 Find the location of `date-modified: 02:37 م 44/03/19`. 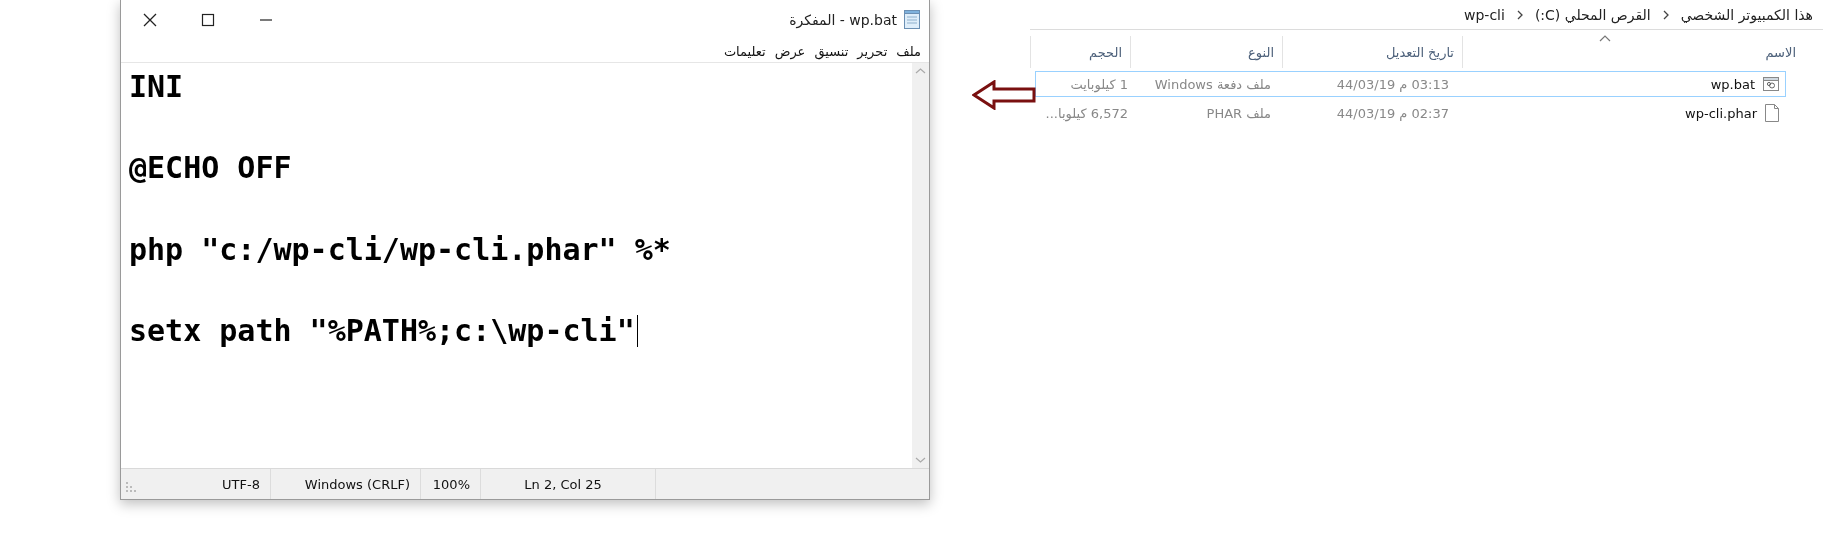

date-modified: 02:37 م 44/03/19 is located at coordinates (1392, 113).